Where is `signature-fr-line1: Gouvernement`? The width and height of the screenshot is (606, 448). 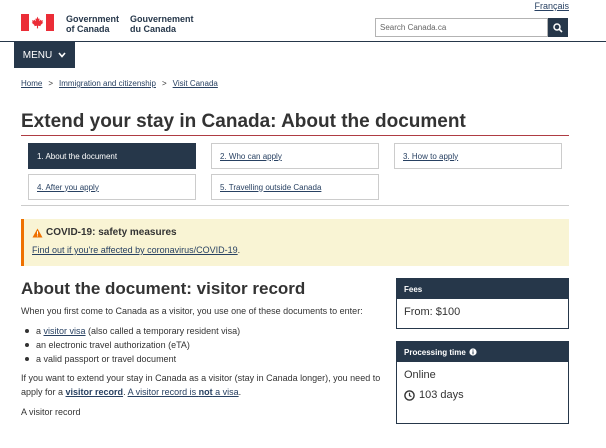 signature-fr-line1: Gouvernement is located at coordinates (162, 19).